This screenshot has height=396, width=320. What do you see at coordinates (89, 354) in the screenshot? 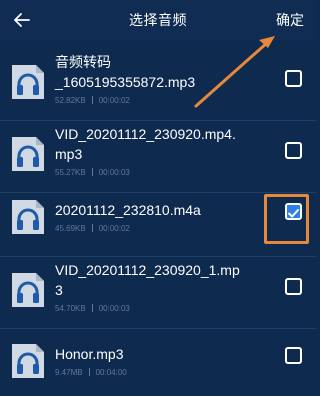
I see `file-name-line-1: Honor.mp3` at bounding box center [89, 354].